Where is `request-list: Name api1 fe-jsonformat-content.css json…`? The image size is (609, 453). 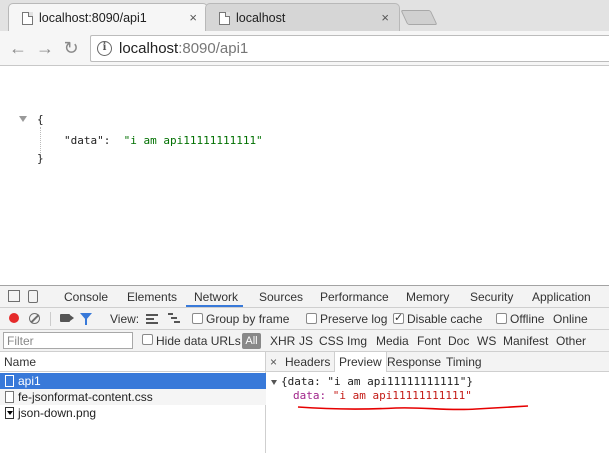 request-list: Name api1 fe-jsonformat-content.css json… is located at coordinates (133, 402).